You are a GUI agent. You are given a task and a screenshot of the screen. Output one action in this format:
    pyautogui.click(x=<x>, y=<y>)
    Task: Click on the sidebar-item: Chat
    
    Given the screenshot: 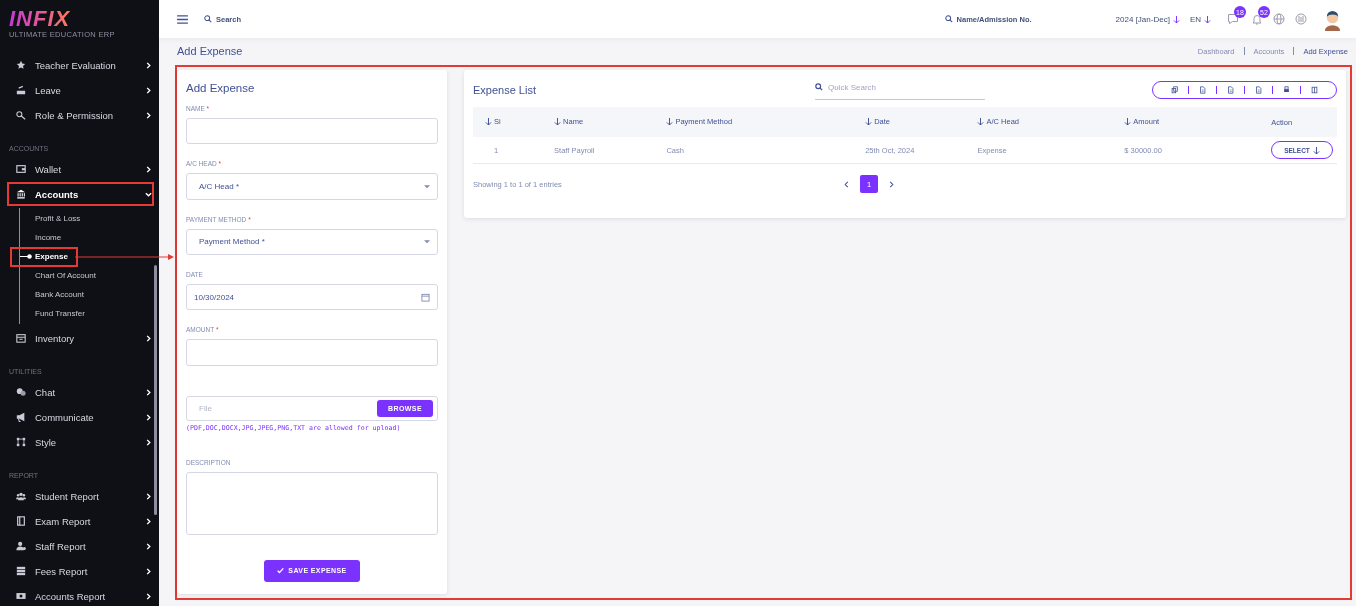 What is the action you would take?
    pyautogui.click(x=80, y=392)
    